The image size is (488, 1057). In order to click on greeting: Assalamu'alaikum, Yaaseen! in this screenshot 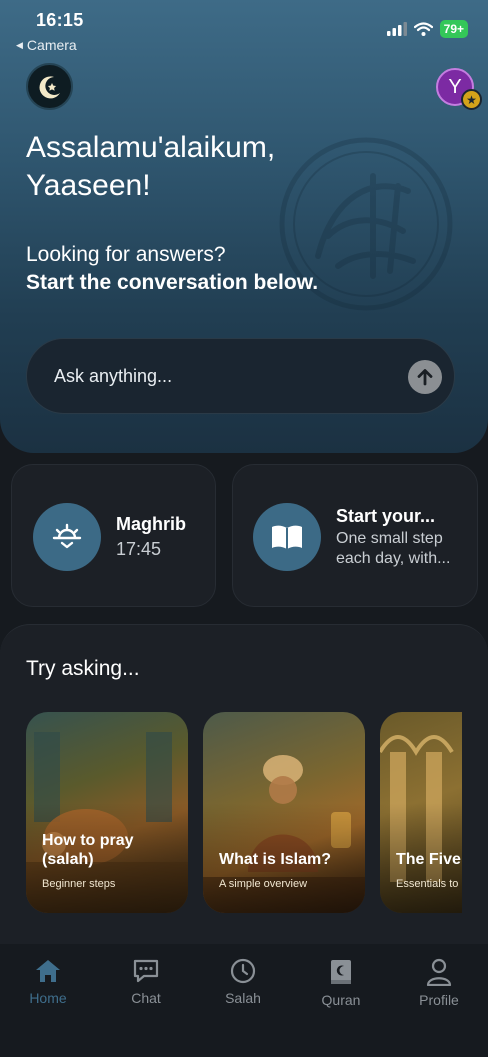, I will do `click(150, 167)`.